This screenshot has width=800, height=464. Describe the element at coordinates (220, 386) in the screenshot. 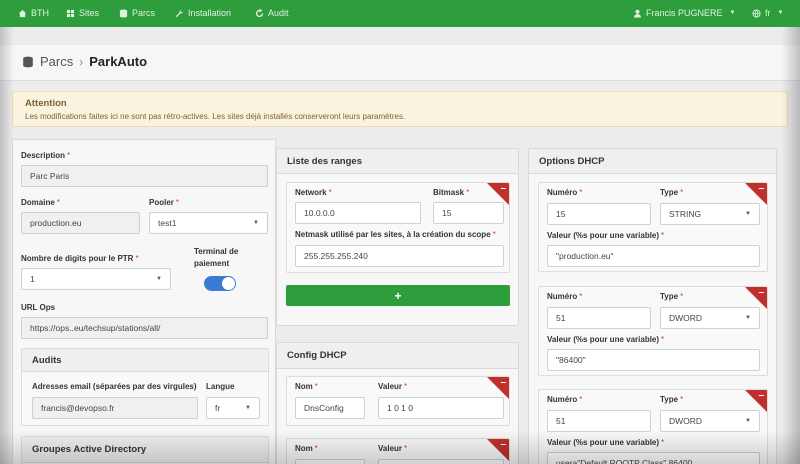

I see `langue-label: Langue` at that location.